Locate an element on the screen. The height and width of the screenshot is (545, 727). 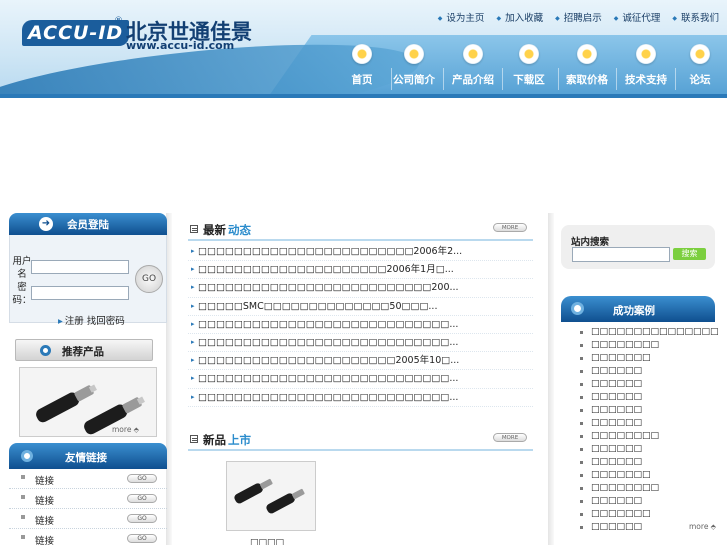
top-link-favorite: 加入收藏 is located at coordinates (519, 17).